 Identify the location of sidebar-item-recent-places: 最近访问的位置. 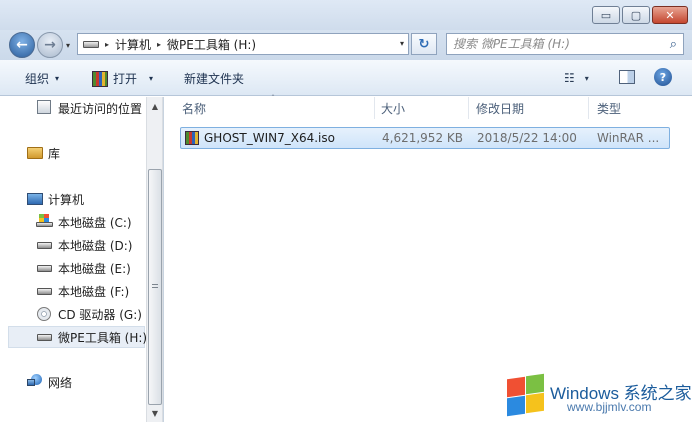
(73, 108).